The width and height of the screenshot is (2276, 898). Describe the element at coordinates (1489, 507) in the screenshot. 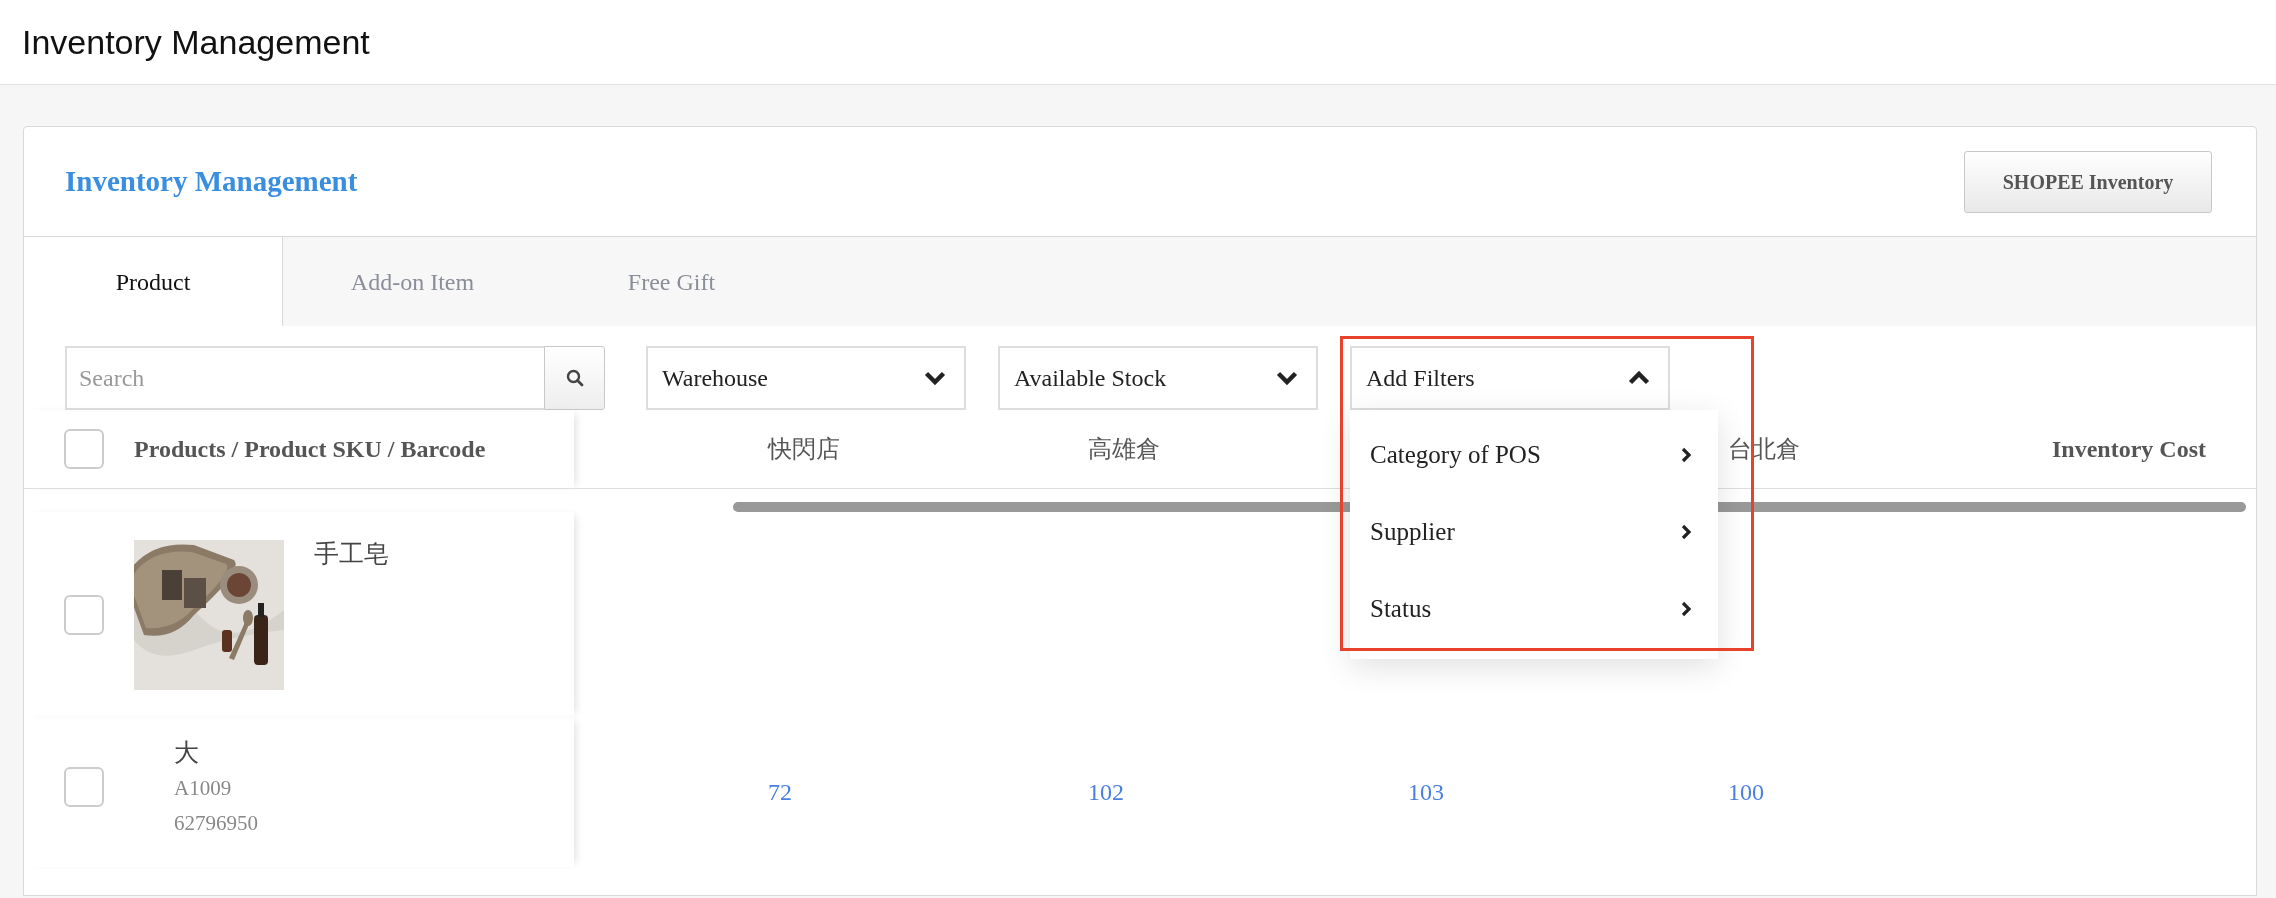

I see `scrollbar` at that location.